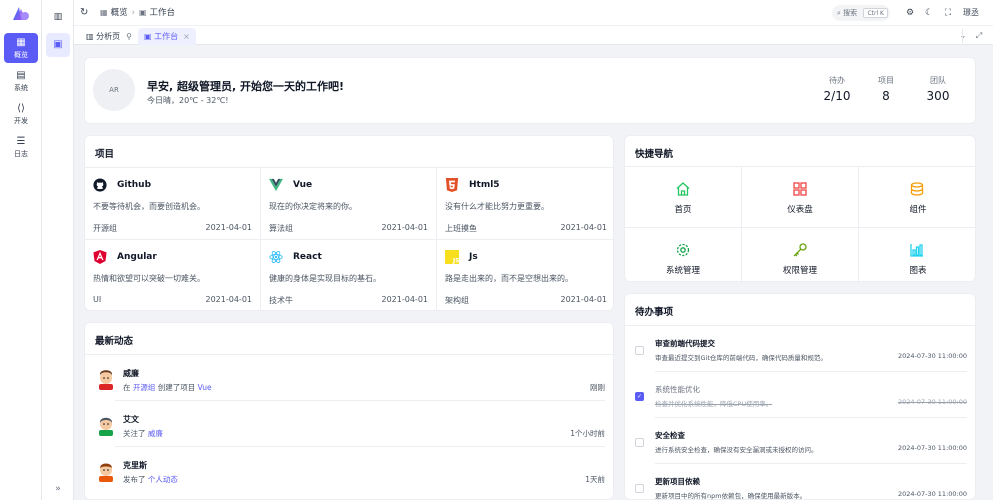  Describe the element at coordinates (21, 14) in the screenshot. I see `app-logo` at that location.